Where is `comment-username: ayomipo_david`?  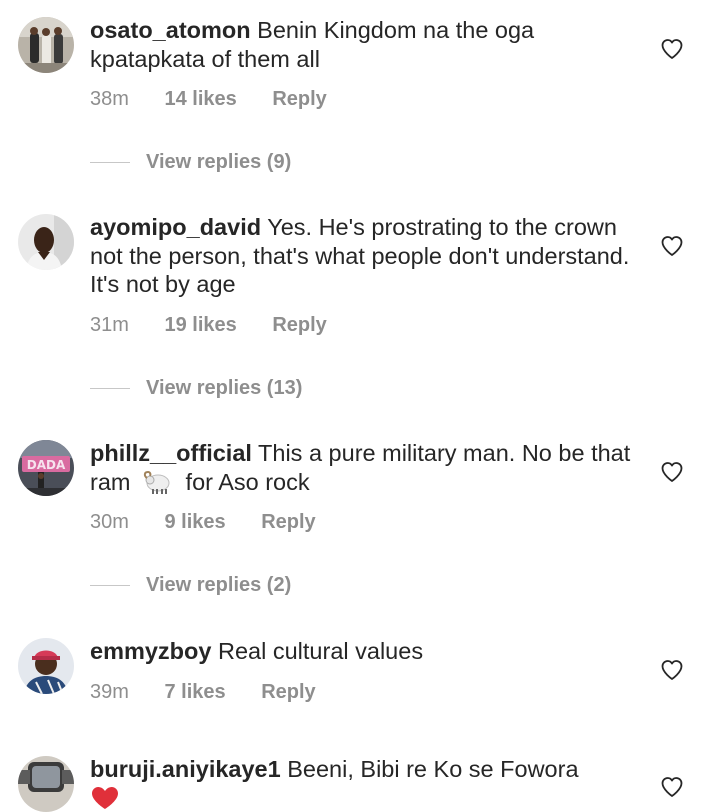
comment-username: ayomipo_david is located at coordinates (175, 227).